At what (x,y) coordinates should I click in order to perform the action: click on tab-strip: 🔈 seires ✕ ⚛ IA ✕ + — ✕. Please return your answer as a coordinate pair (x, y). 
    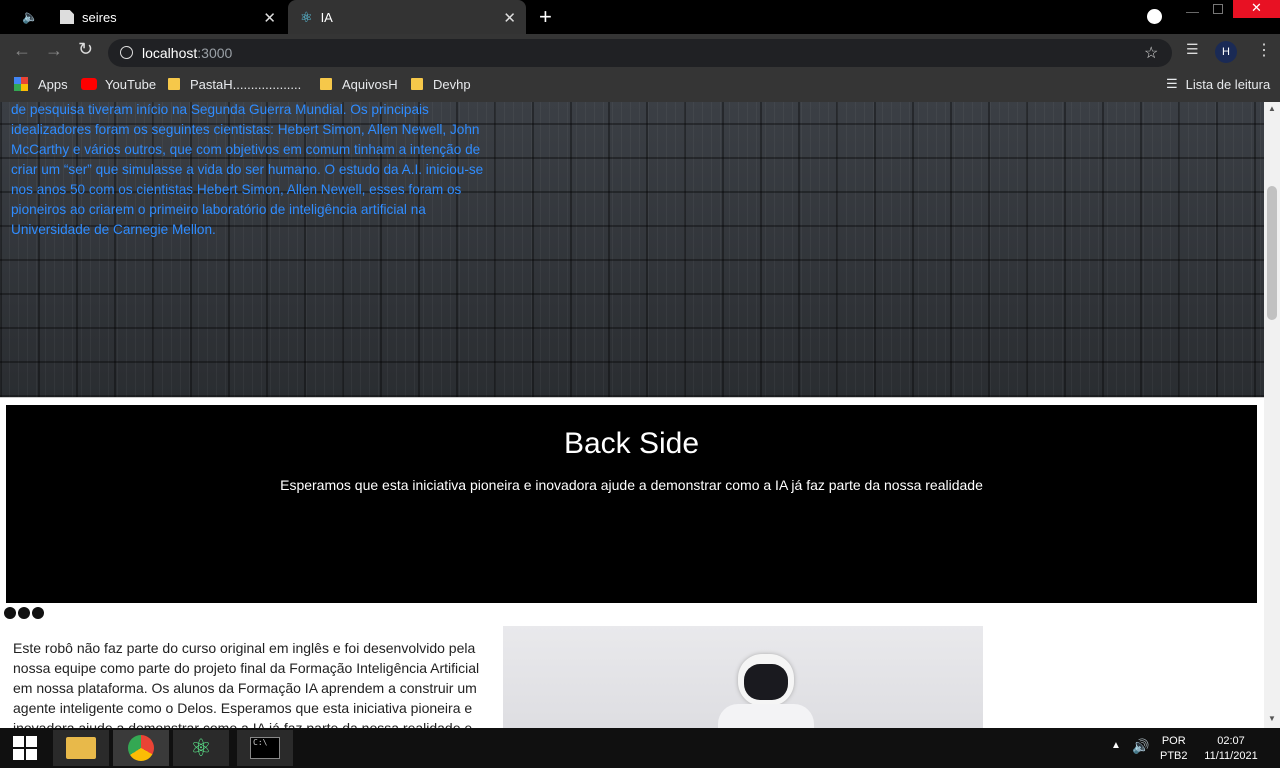
    Looking at the image, I should click on (640, 17).